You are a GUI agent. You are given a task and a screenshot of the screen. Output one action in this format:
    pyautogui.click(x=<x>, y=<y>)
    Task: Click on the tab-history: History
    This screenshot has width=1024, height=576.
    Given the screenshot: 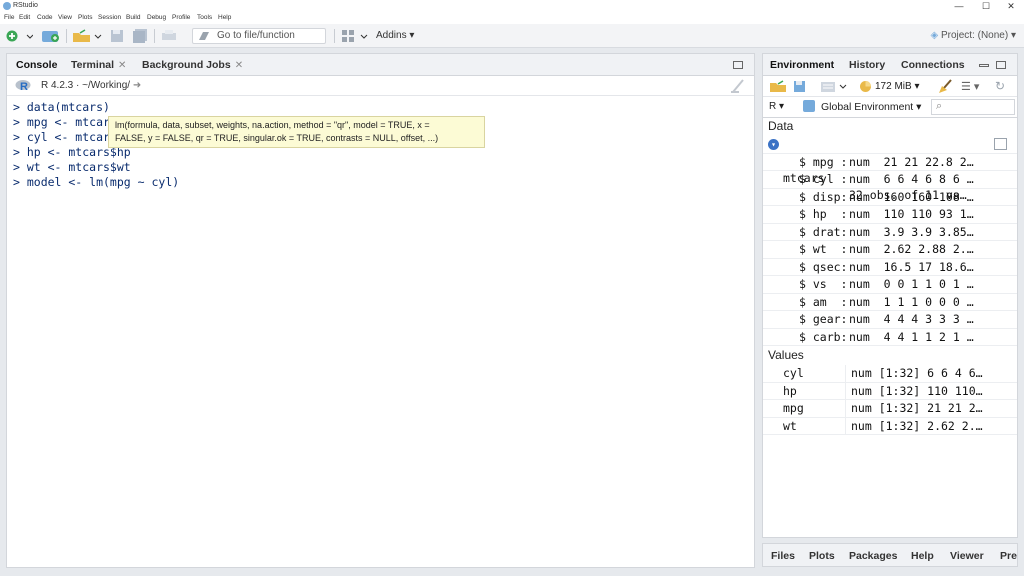 What is the action you would take?
    pyautogui.click(x=867, y=65)
    